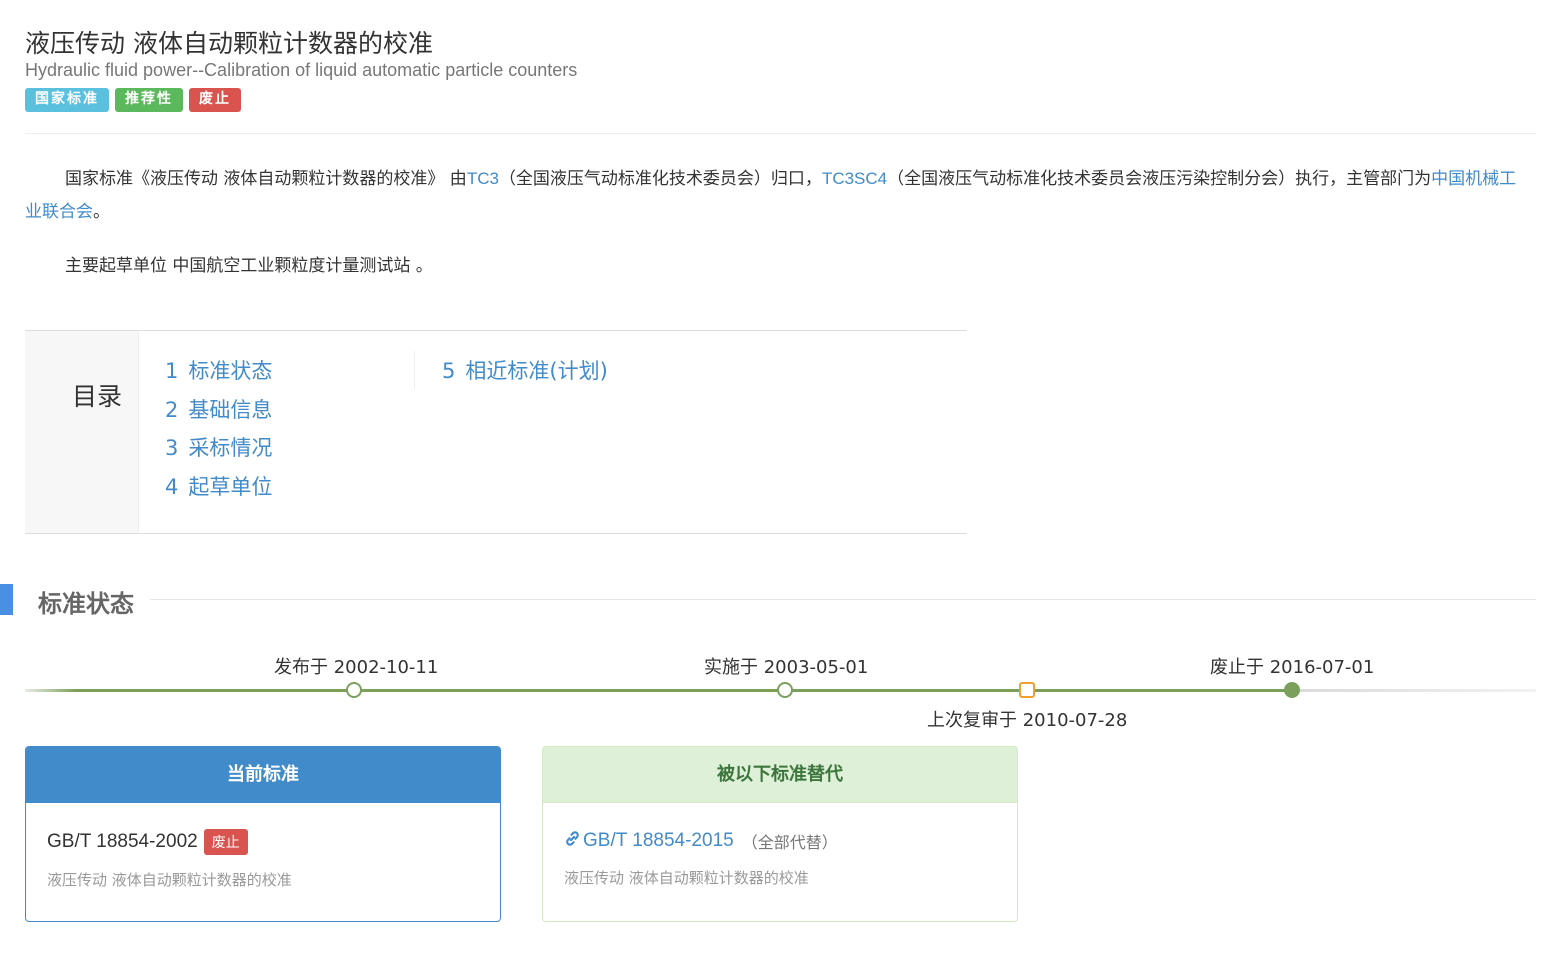 The height and width of the screenshot is (963, 1552). I want to click on toc-item-basic-info: 2 基础信息, so click(218, 409).